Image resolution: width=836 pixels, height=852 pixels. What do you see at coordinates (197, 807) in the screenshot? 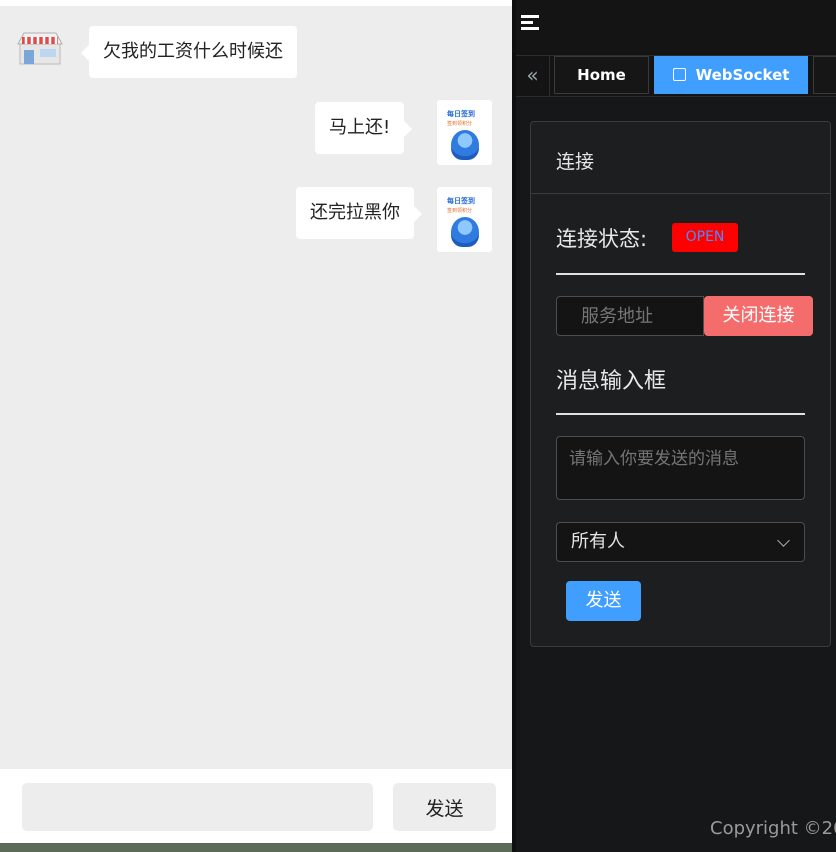
I see `chat-message-input` at bounding box center [197, 807].